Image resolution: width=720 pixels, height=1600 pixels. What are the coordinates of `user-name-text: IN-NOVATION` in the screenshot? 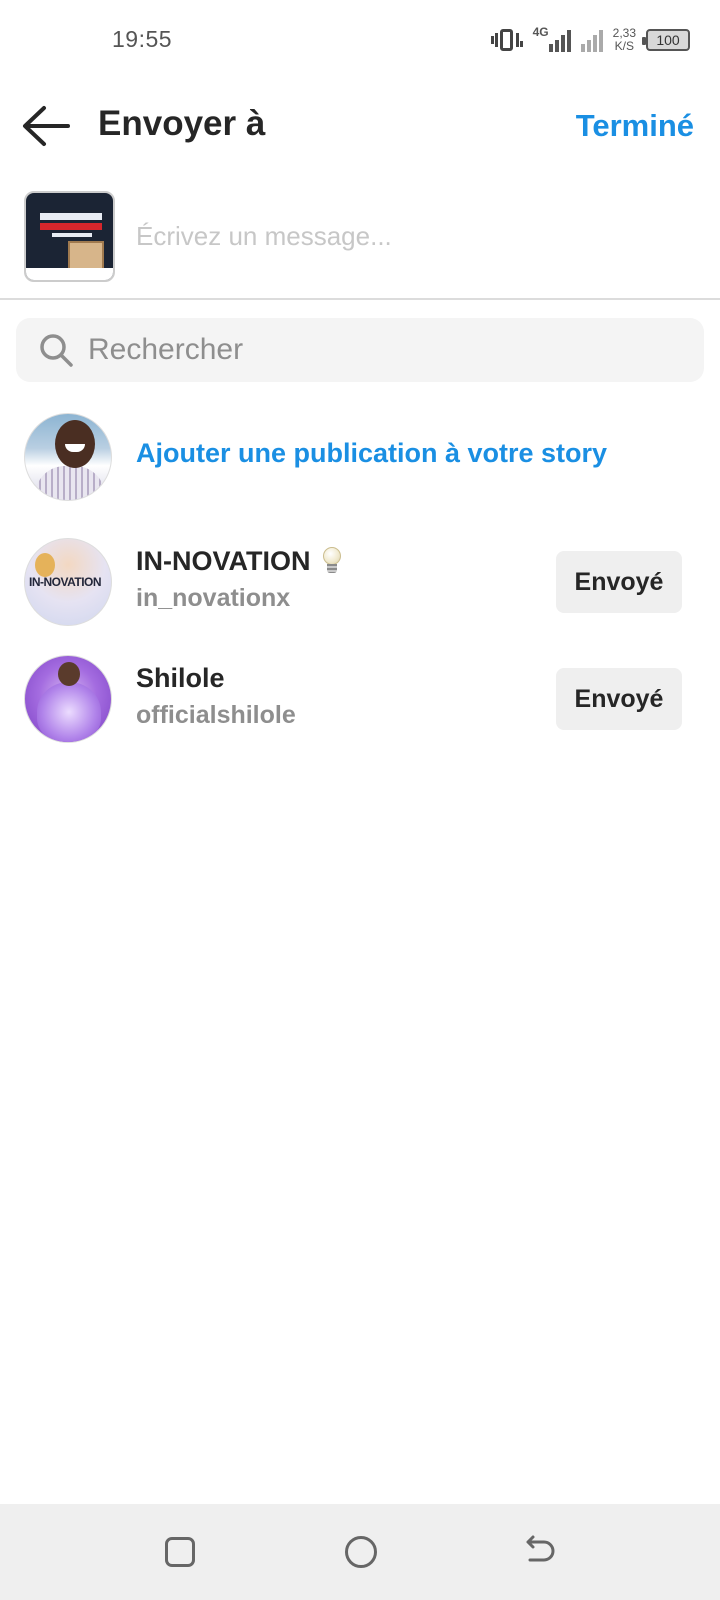 It's located at (223, 561).